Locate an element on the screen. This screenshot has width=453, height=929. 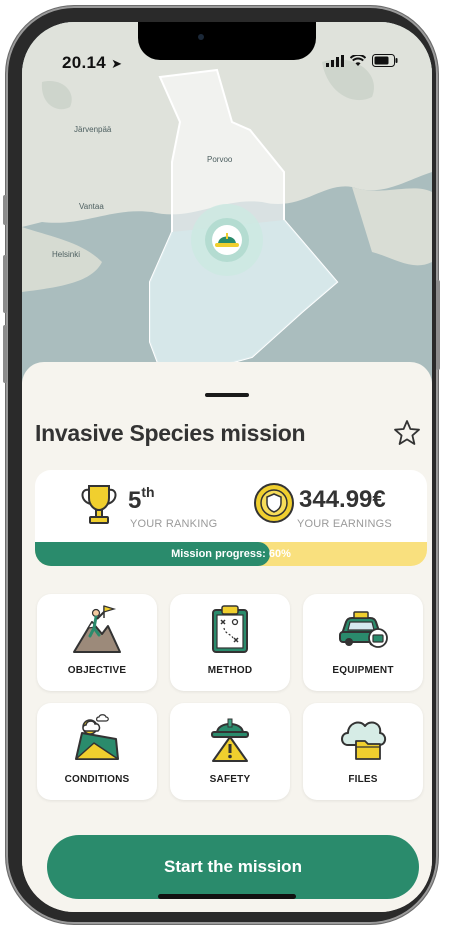
phone-power-button is located at coordinates (438, 325).